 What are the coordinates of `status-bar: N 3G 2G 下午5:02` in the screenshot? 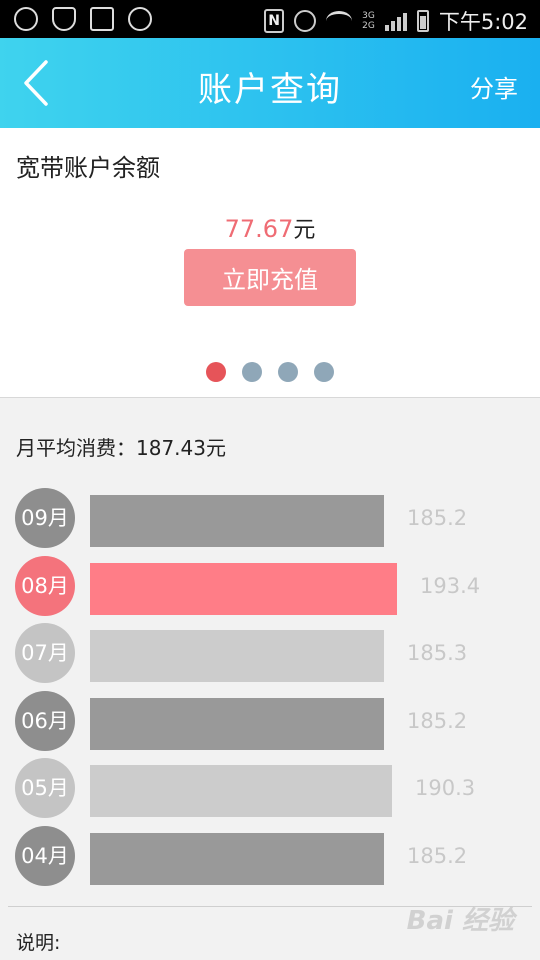 It's located at (270, 19).